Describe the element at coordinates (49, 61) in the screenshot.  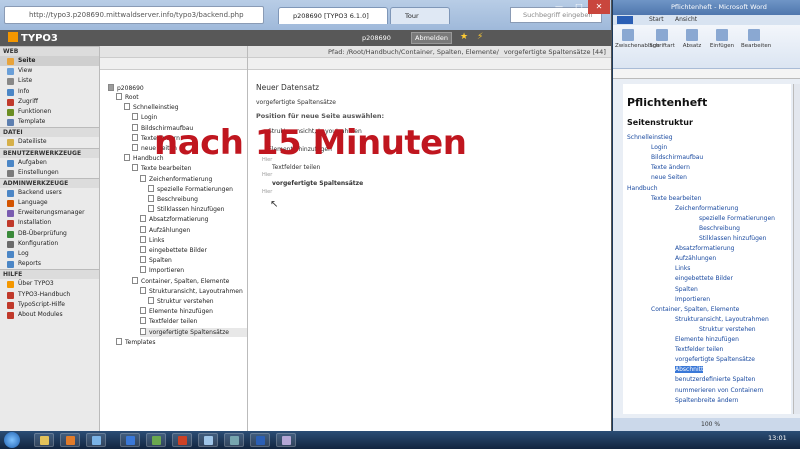
I see `module-item: Seite` at that location.